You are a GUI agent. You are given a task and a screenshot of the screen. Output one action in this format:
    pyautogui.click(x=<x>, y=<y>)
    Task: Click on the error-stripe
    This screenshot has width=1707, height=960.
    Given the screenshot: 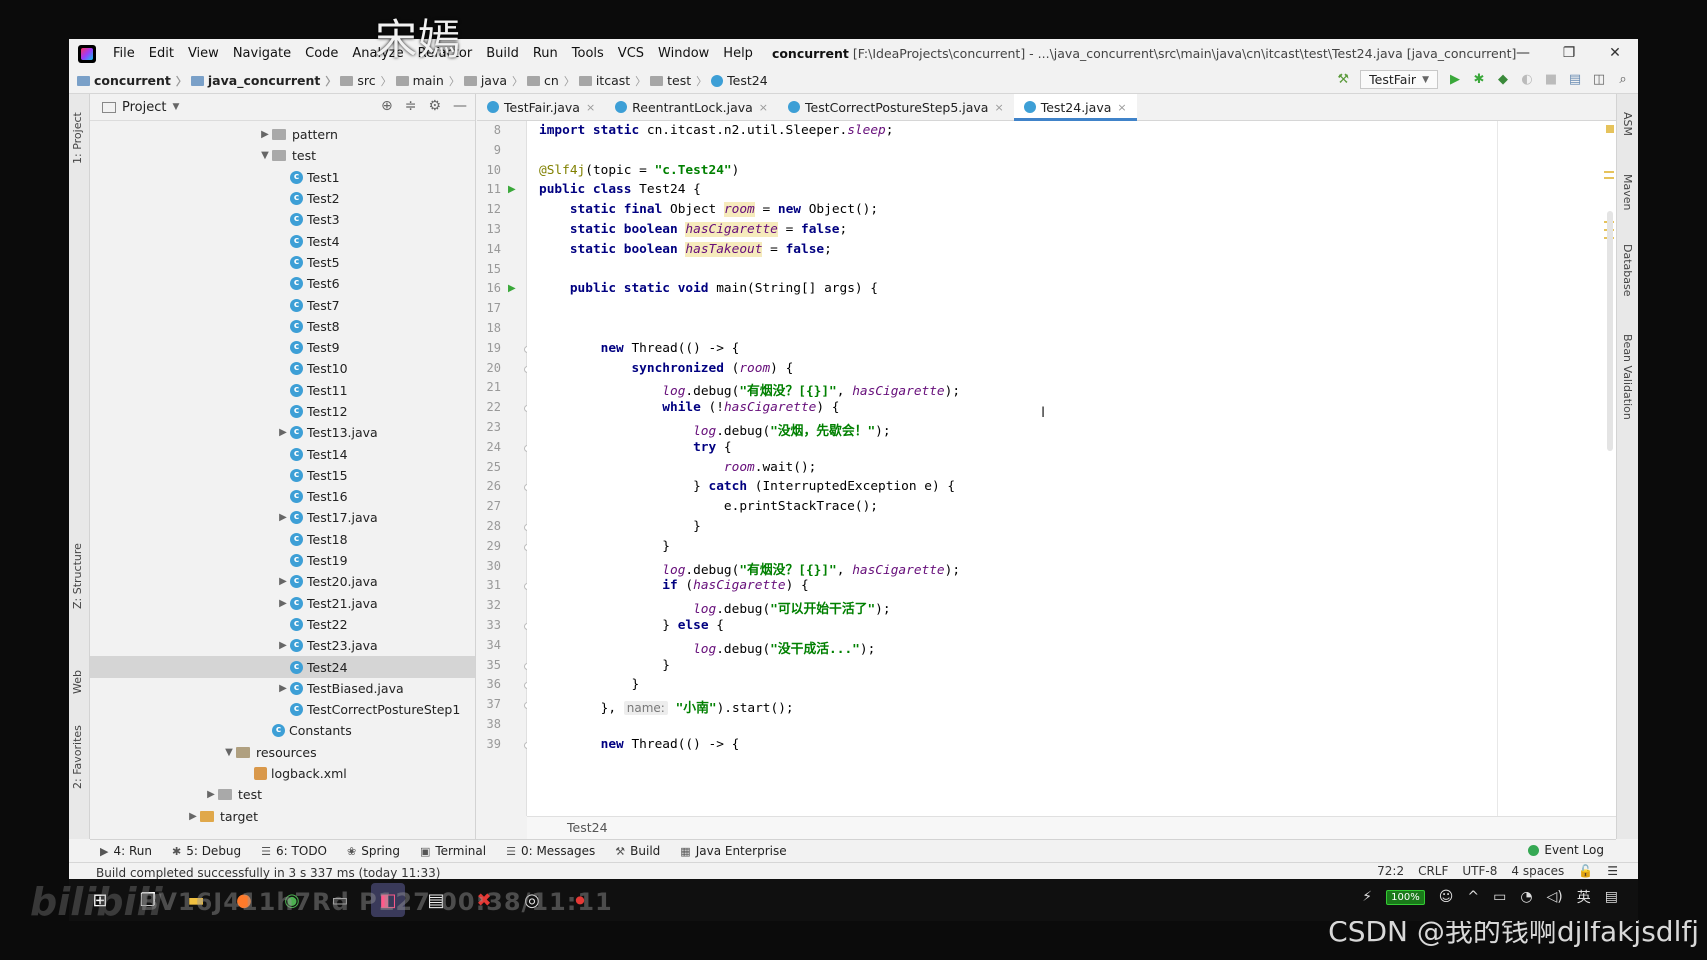 What is the action you would take?
    pyautogui.click(x=1609, y=468)
    